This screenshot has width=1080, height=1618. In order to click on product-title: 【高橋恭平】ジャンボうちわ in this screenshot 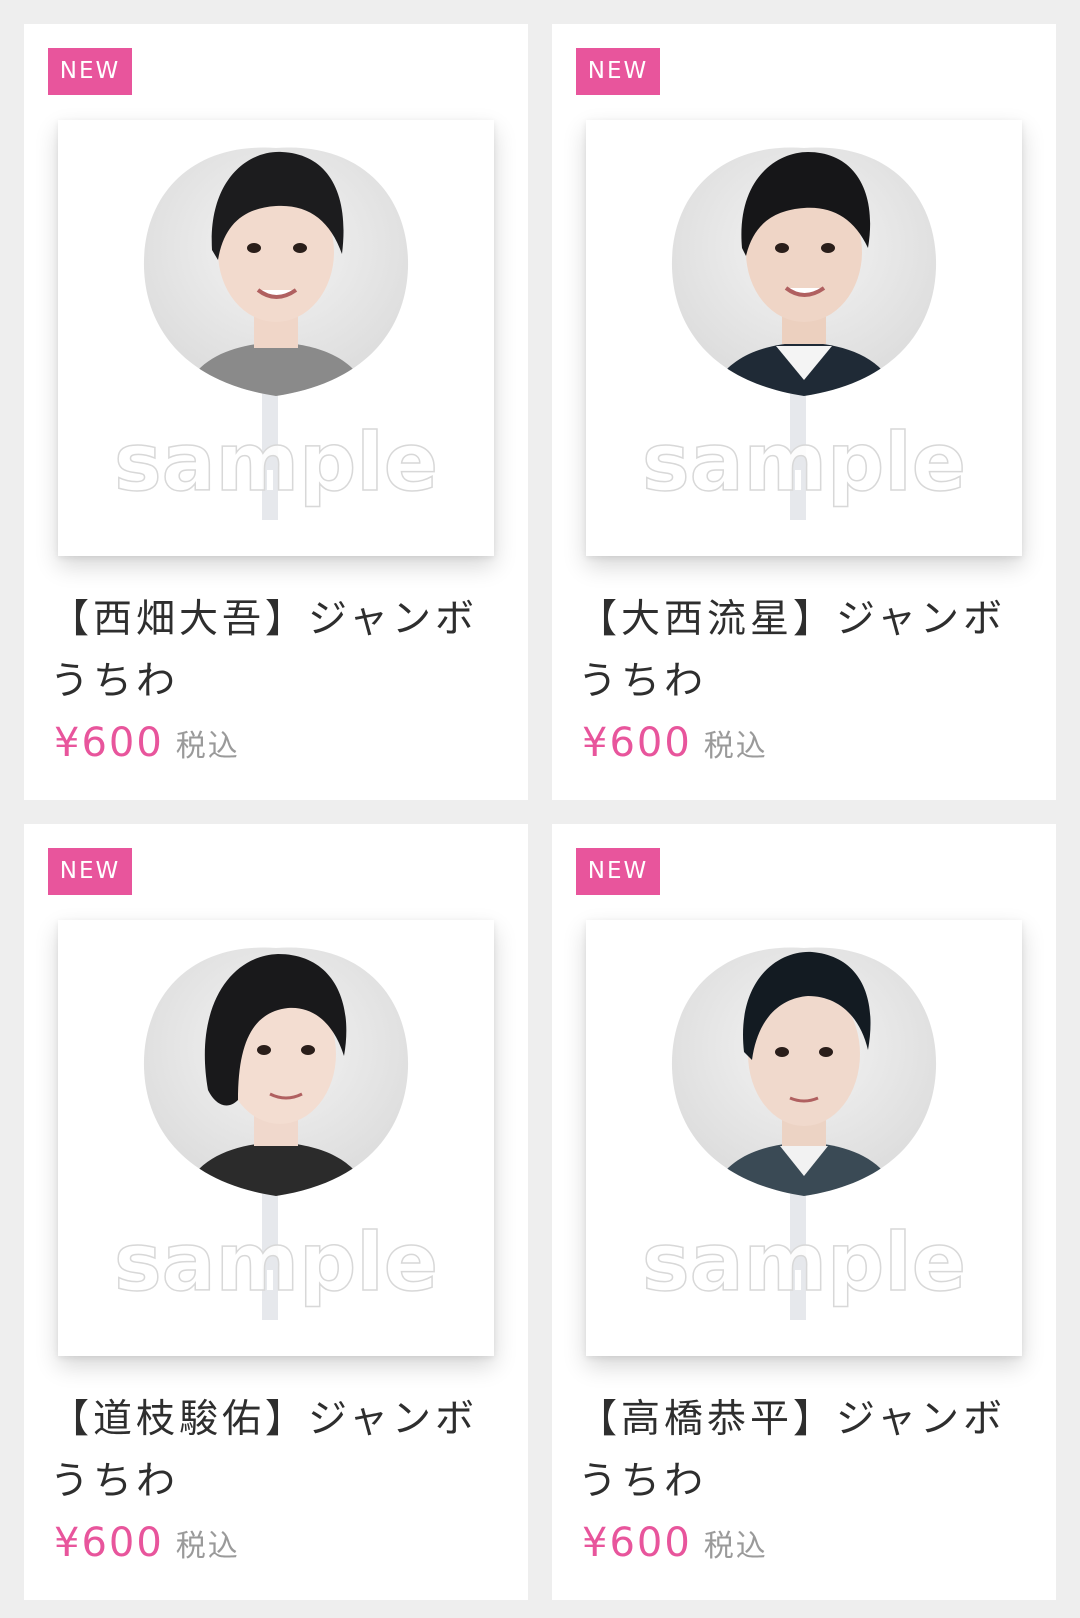, I will do `click(798, 1451)`.